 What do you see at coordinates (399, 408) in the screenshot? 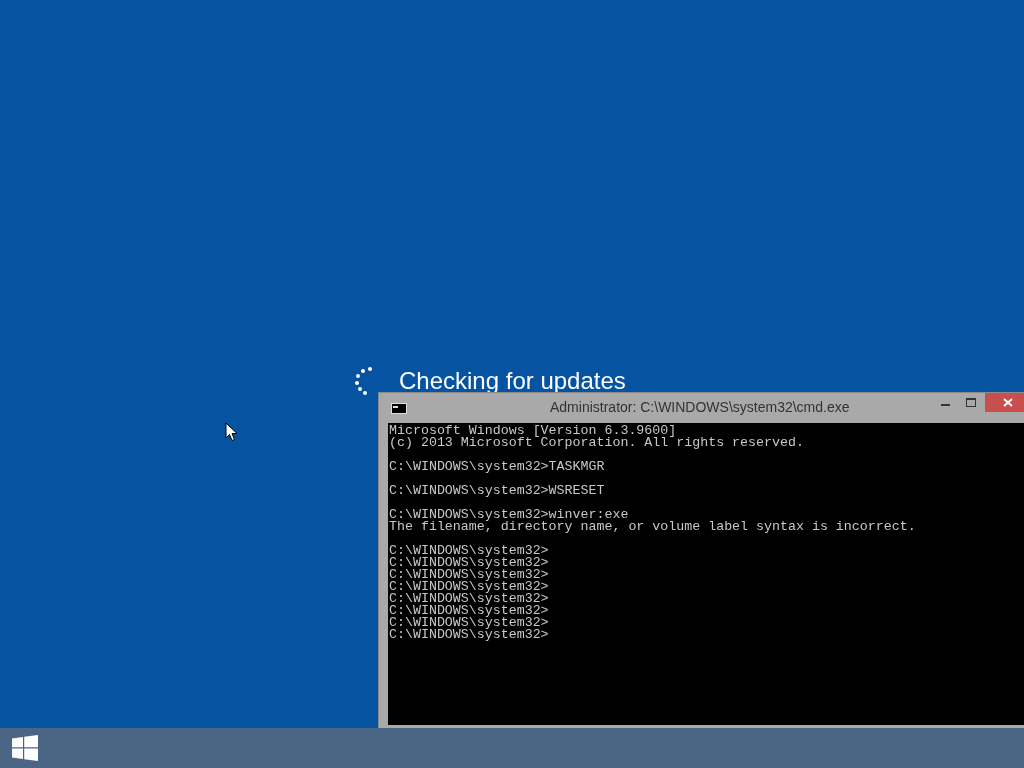
I see `console-icon` at bounding box center [399, 408].